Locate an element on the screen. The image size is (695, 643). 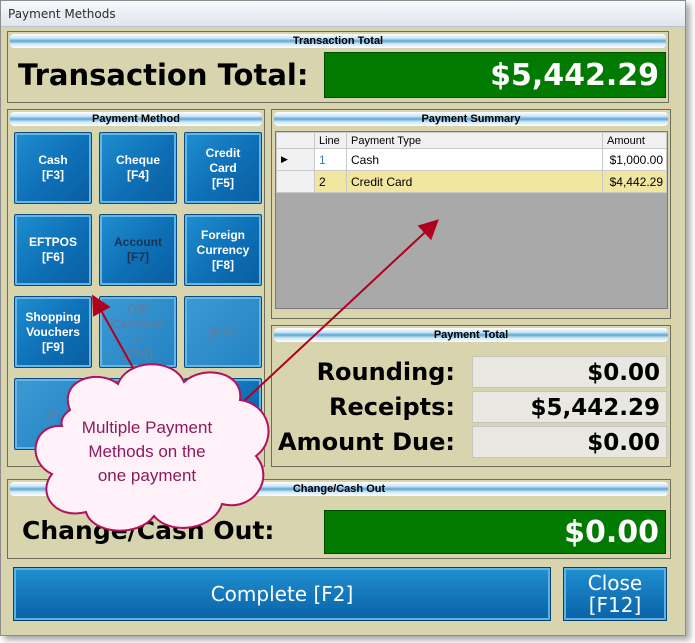
receipts-label: Receipts: is located at coordinates (391, 407).